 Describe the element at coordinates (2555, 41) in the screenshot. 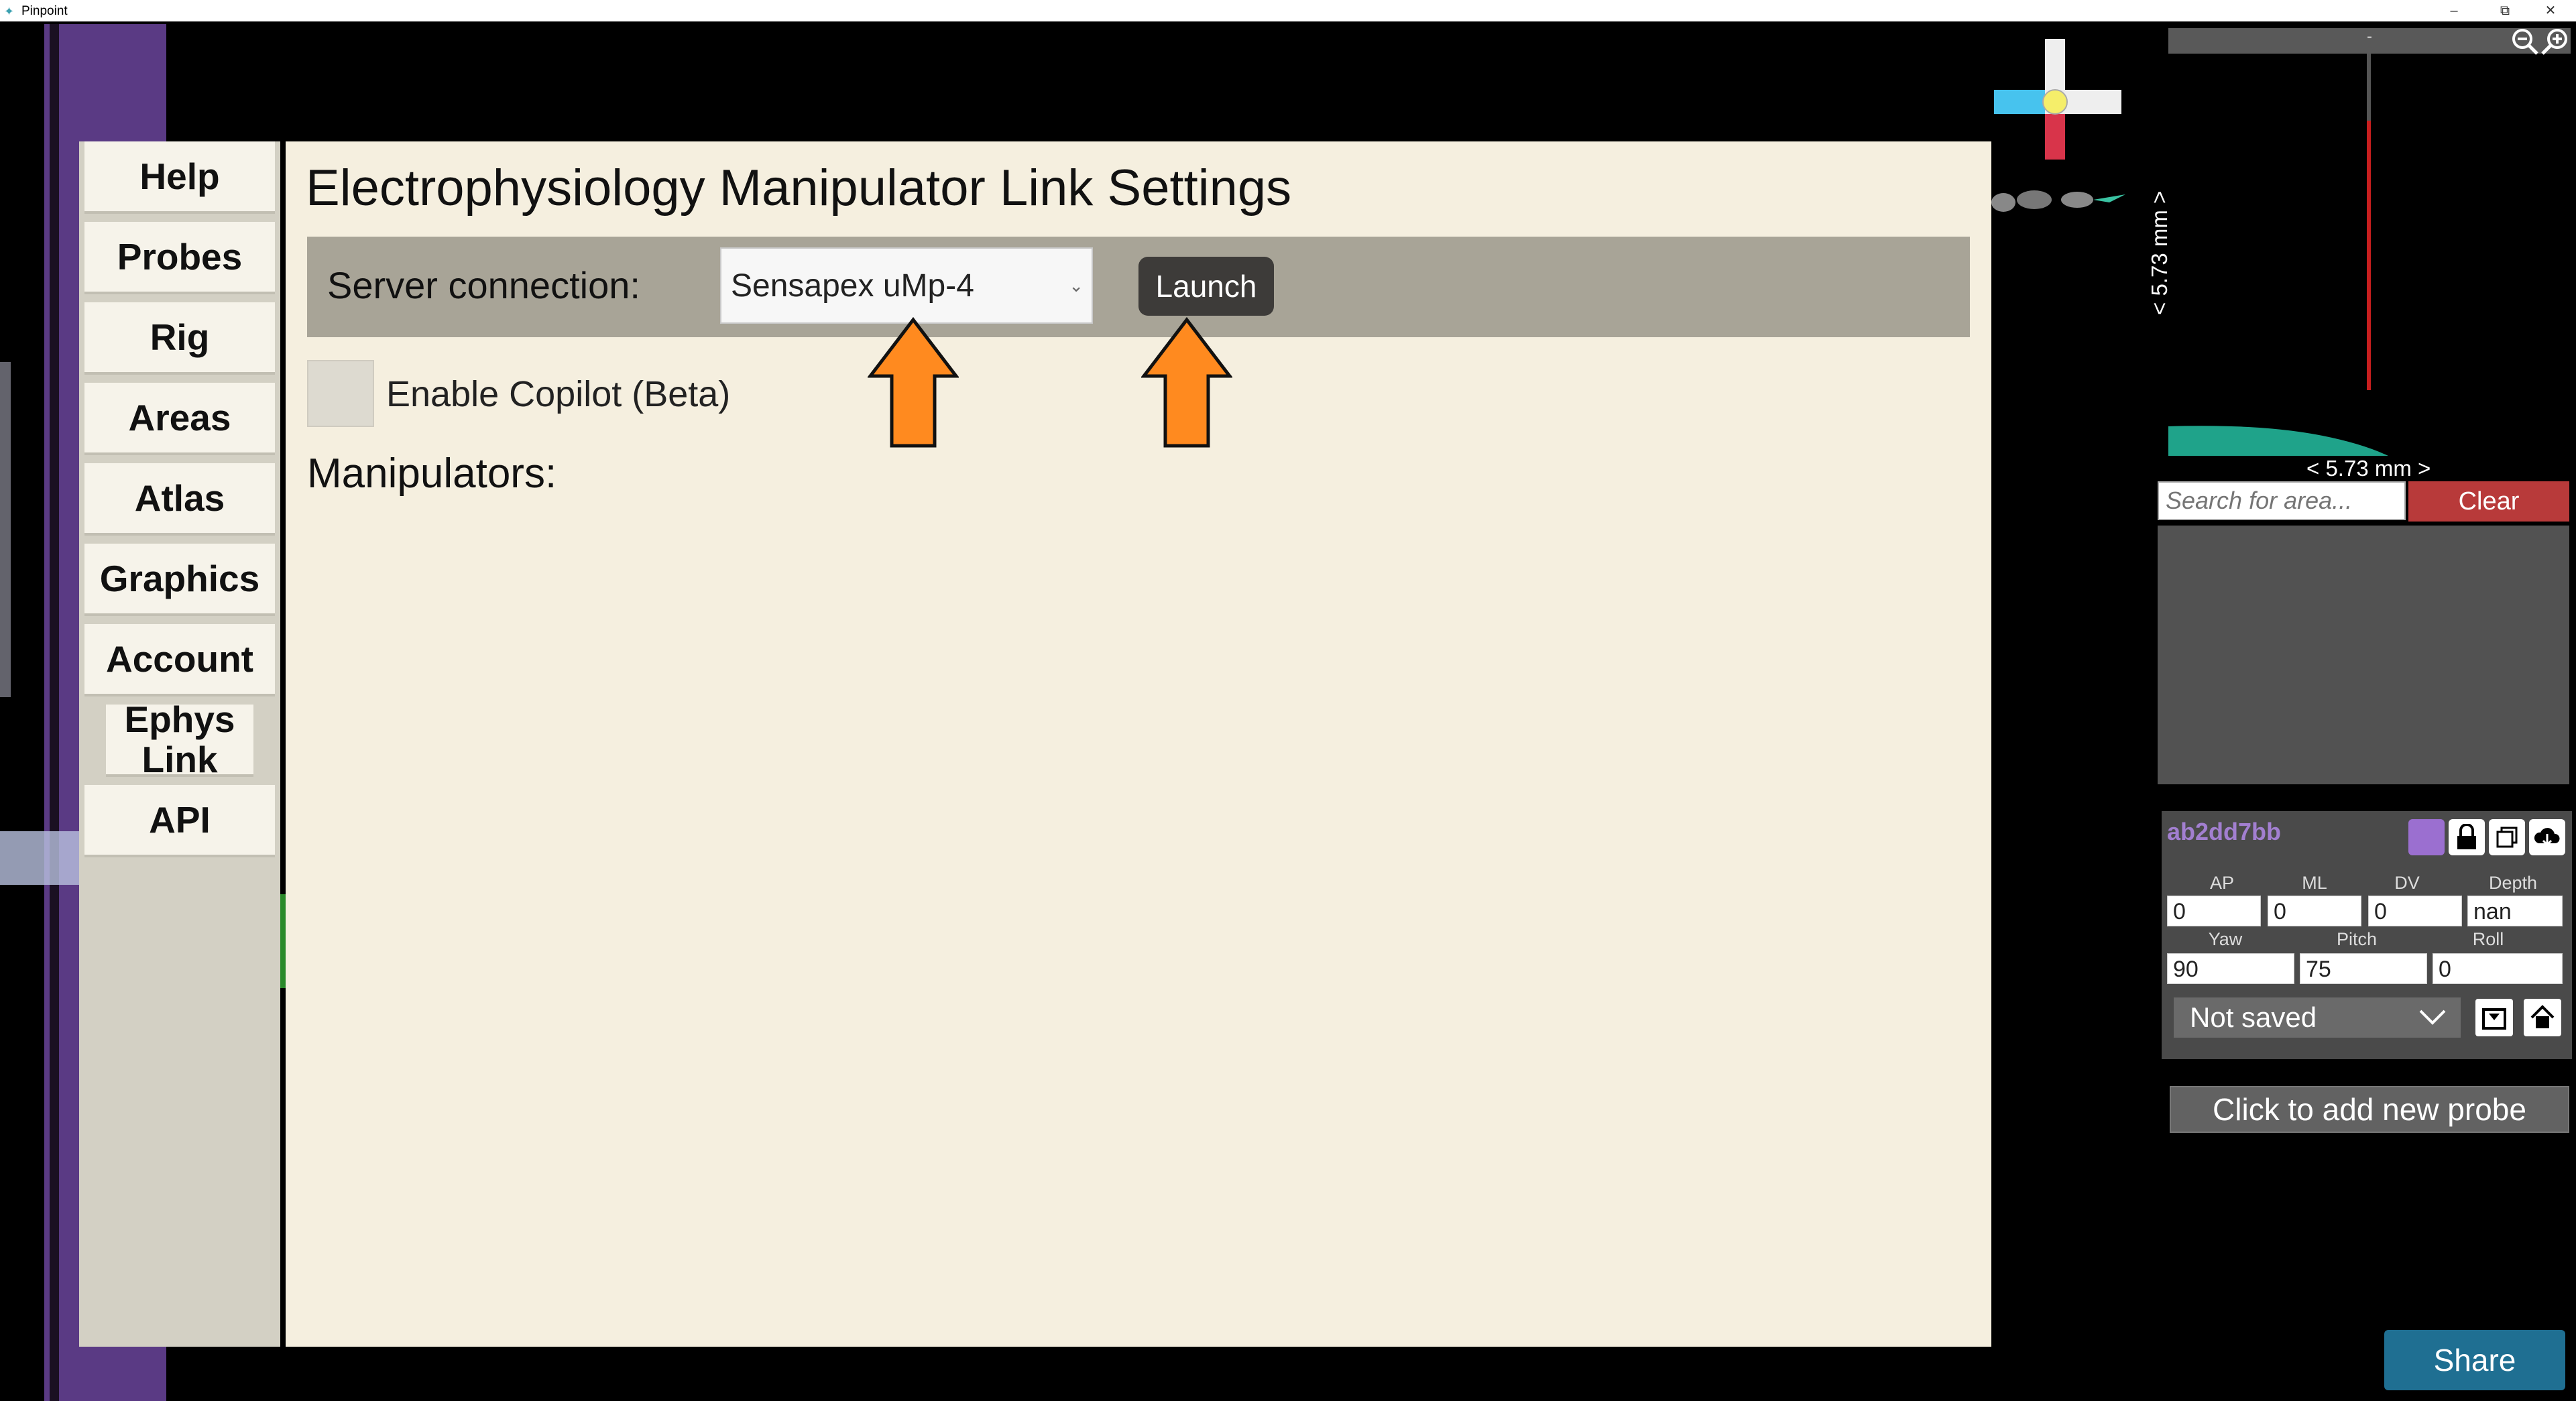

I see `zoom-in-icon` at that location.